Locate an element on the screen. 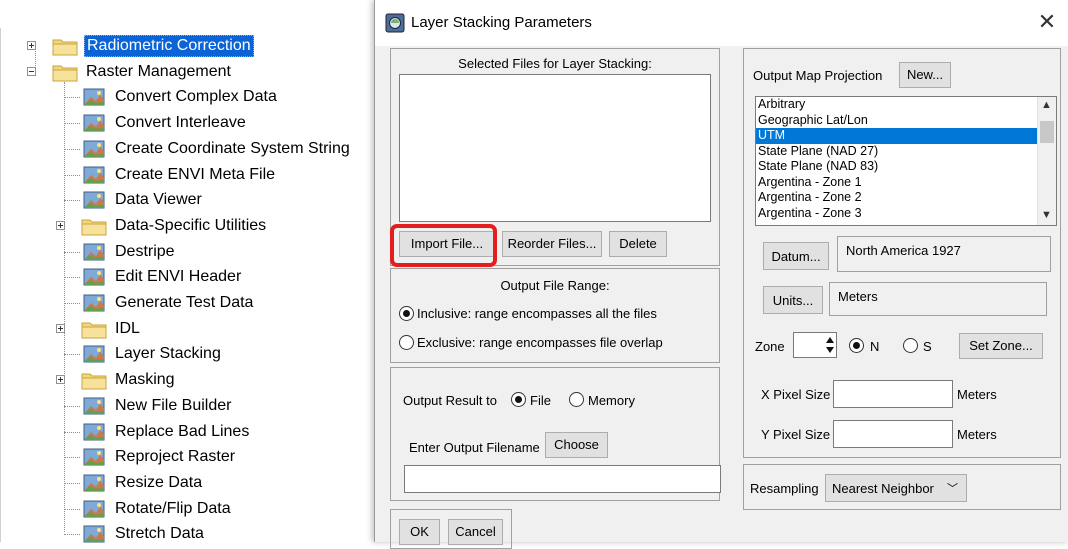 The height and width of the screenshot is (549, 1068). tree-item: Layer Stacking is located at coordinates (152, 354).